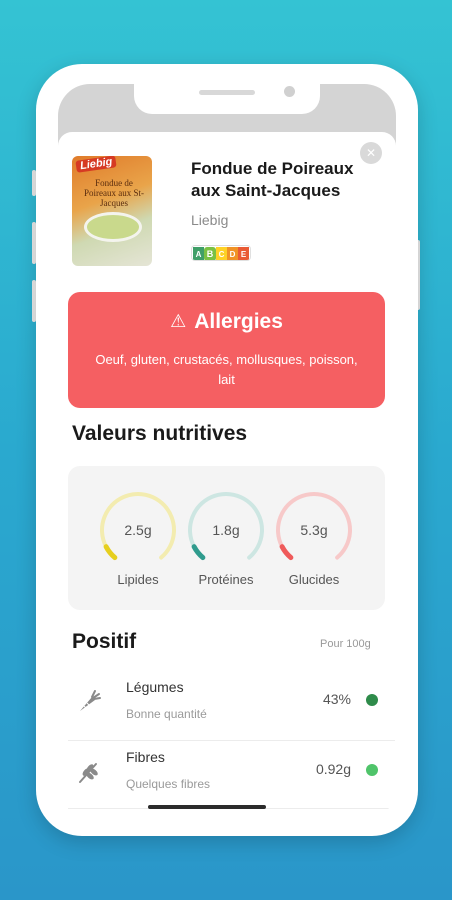  I want to click on soup-bowl, so click(113, 227).